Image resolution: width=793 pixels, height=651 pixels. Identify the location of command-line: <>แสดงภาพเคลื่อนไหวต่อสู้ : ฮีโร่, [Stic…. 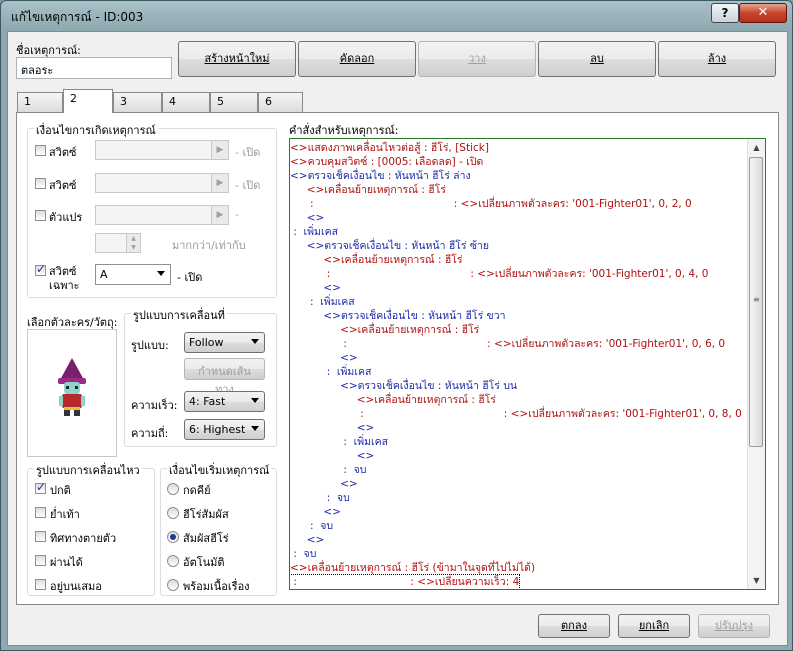
(389, 148).